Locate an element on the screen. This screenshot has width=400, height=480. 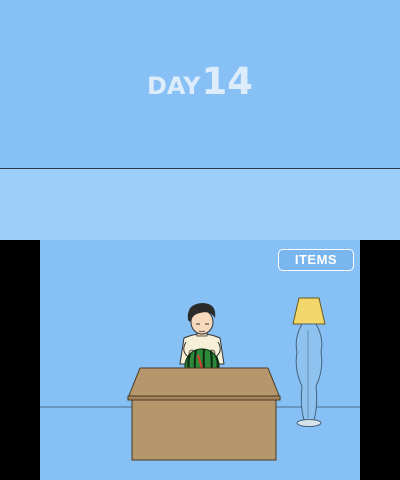
day-prefix: DAY is located at coordinates (173, 86).